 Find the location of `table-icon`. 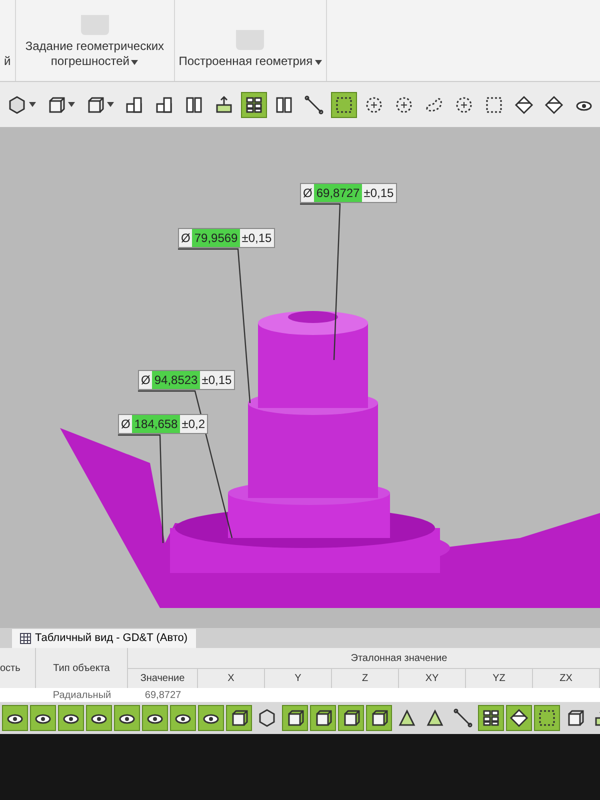

table-icon is located at coordinates (25, 638).